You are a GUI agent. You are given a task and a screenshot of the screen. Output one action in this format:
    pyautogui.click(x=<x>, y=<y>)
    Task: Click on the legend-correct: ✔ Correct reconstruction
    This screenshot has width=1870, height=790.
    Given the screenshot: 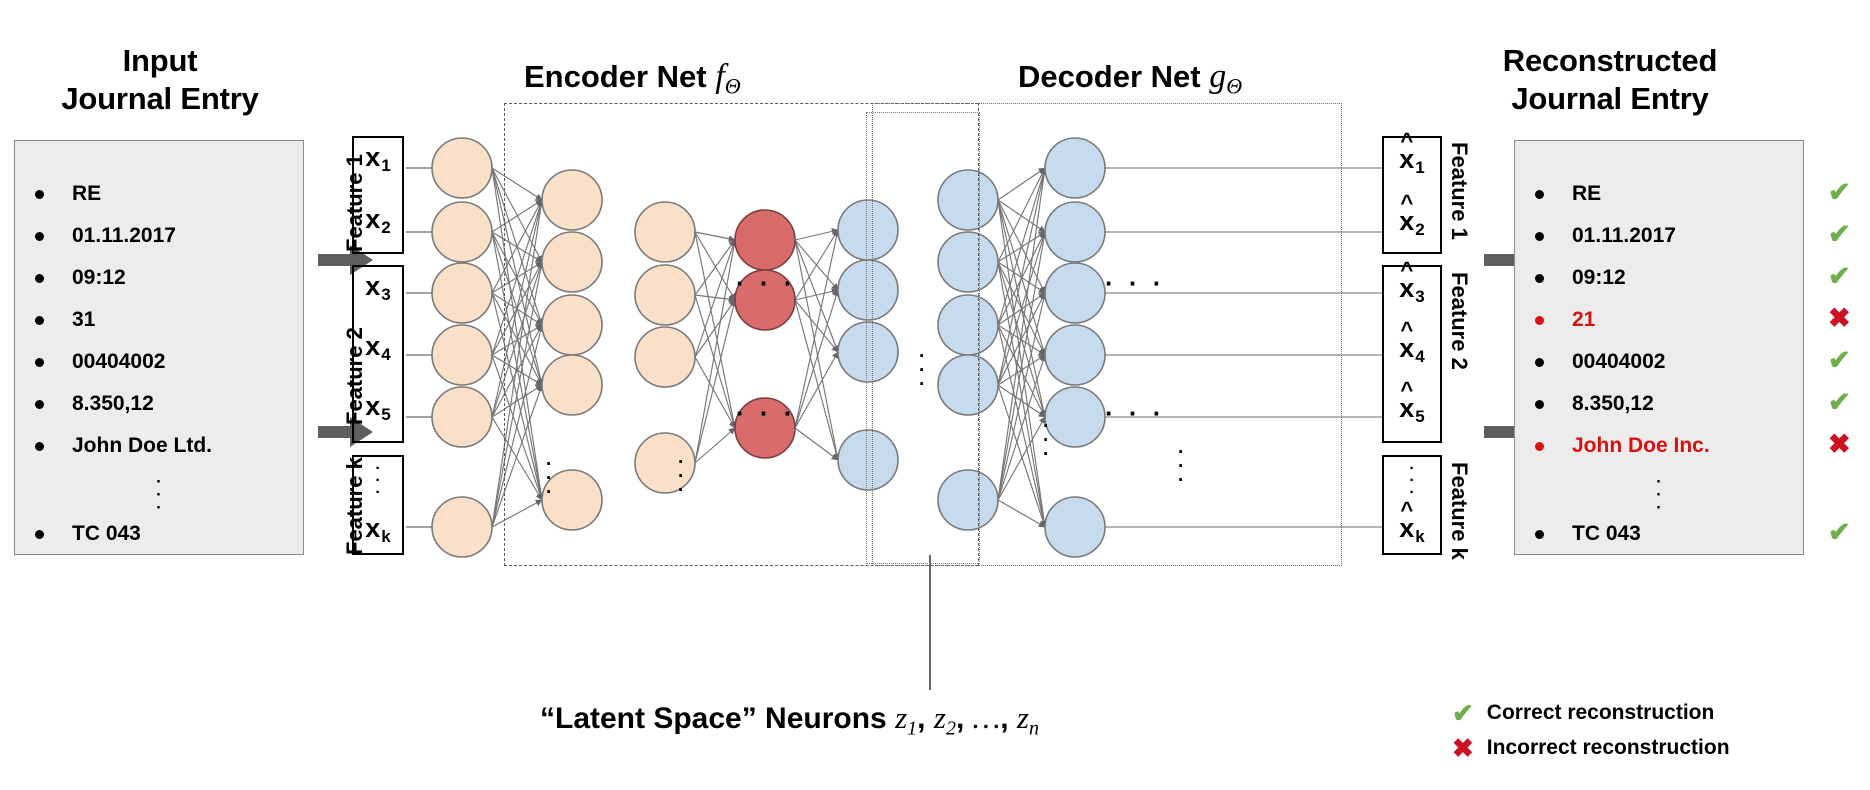 What is the action you would take?
    pyautogui.click(x=1583, y=713)
    